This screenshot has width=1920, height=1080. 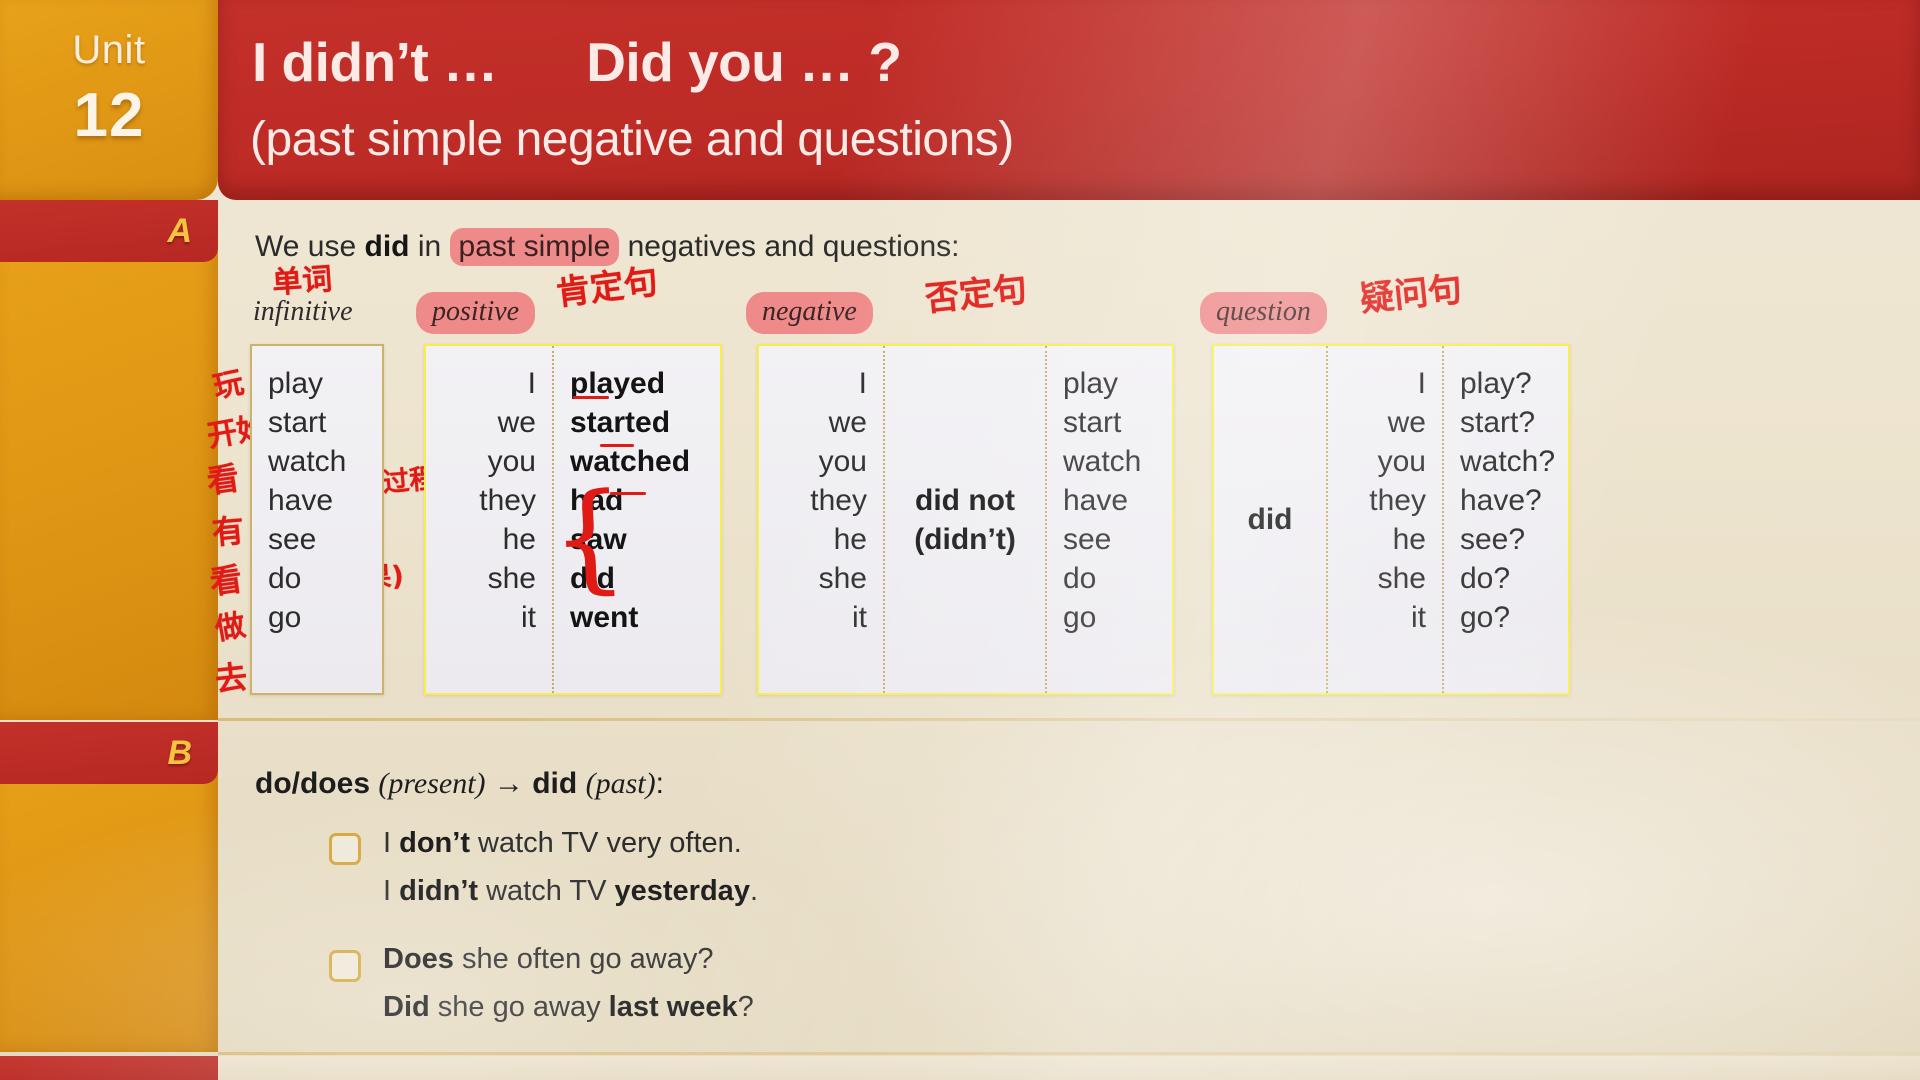 What do you see at coordinates (789, 246) in the screenshot?
I see `intro-post: negatives and questions:` at bounding box center [789, 246].